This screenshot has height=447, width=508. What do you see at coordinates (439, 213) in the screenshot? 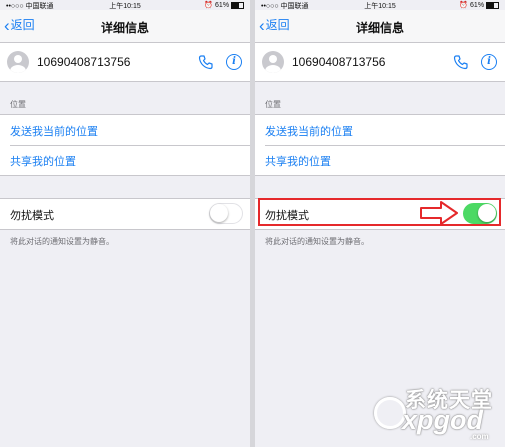
I see `arrow-right-icon` at bounding box center [439, 213].